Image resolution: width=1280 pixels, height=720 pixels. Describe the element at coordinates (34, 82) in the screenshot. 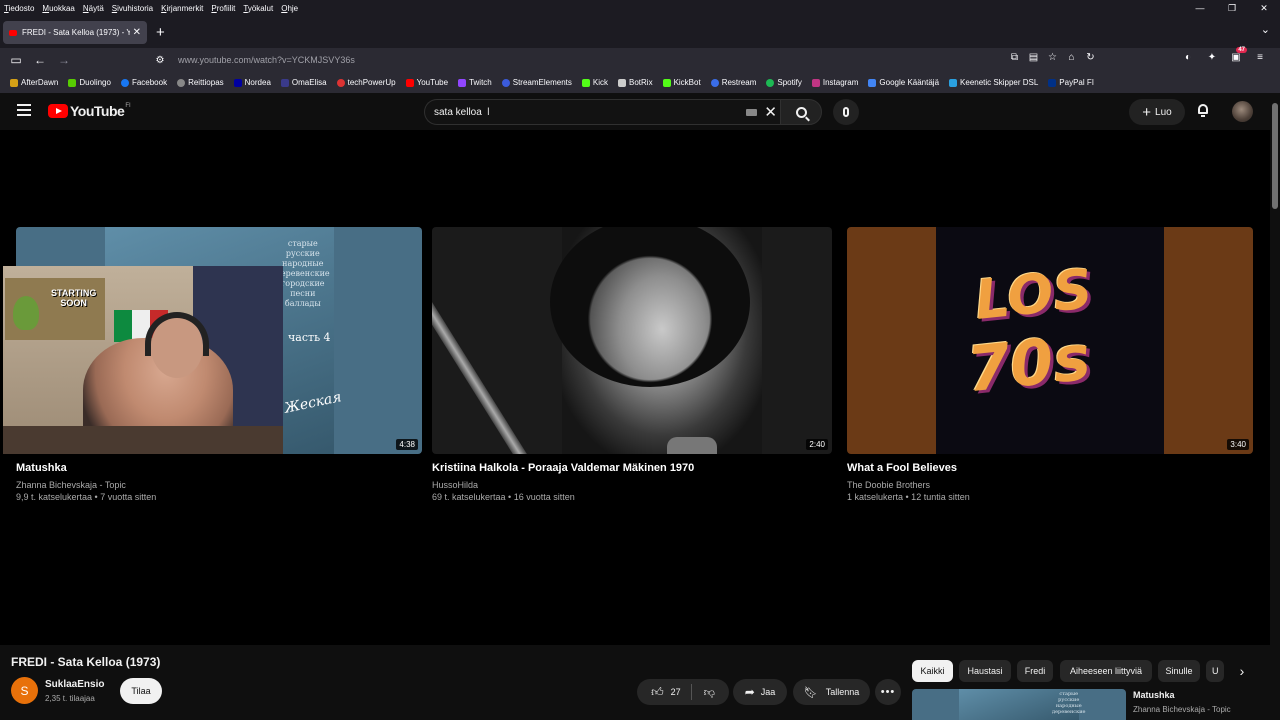

I see `bookmark-afterdawn: AfterDawn` at that location.